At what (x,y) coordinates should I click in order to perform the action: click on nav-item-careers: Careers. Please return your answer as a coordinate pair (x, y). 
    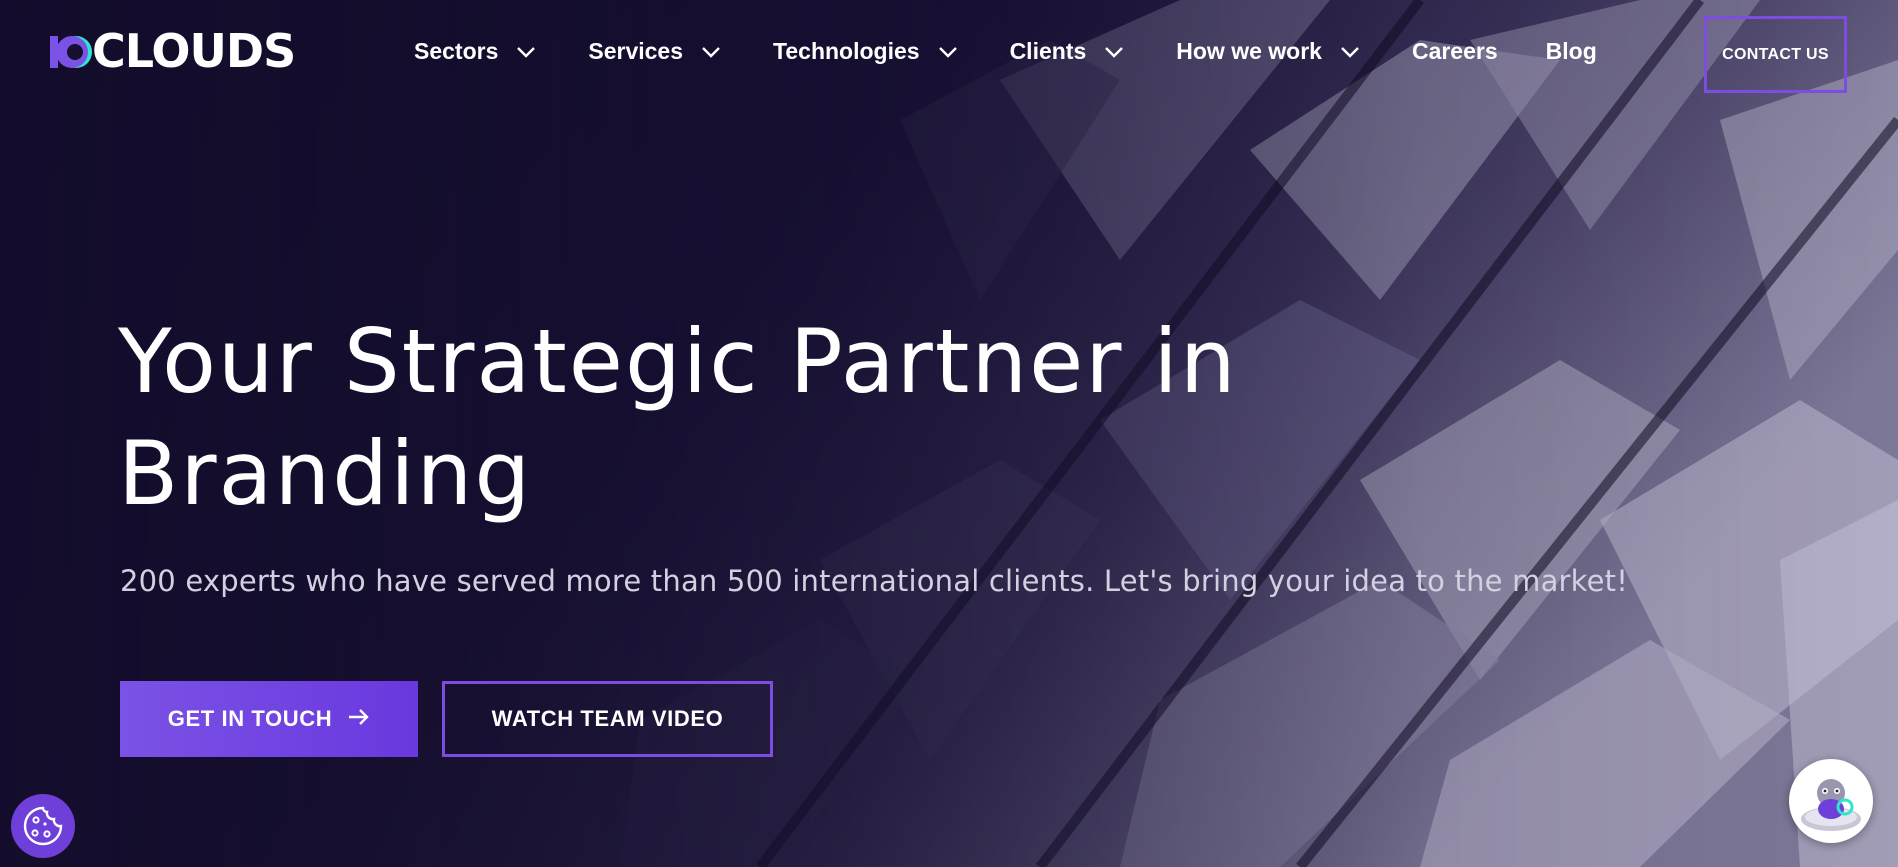
    Looking at the image, I should click on (1455, 51).